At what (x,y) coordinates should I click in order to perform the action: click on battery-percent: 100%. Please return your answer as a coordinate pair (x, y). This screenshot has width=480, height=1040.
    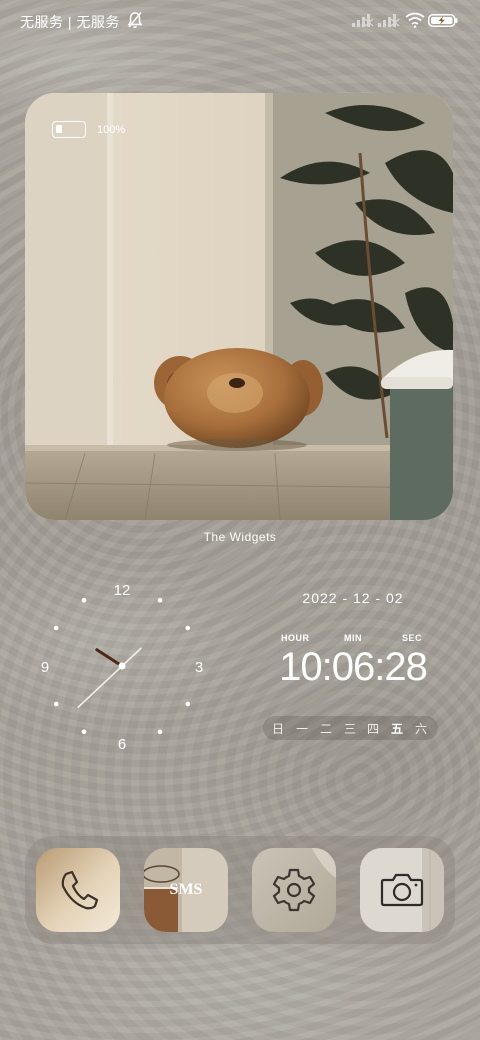
    Looking at the image, I should click on (111, 130).